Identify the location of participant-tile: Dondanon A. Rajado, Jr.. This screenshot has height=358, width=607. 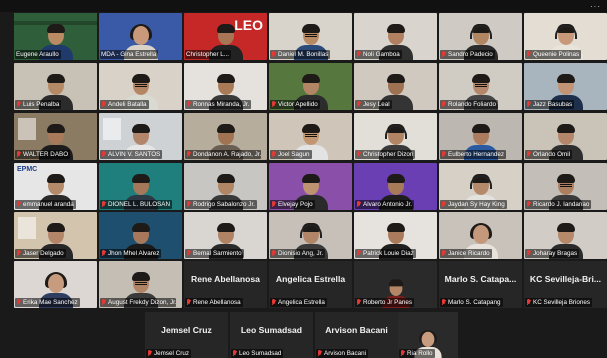
(225, 136).